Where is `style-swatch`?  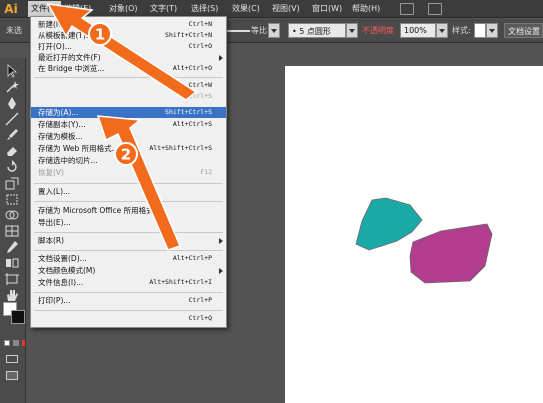 style-swatch is located at coordinates (480, 30).